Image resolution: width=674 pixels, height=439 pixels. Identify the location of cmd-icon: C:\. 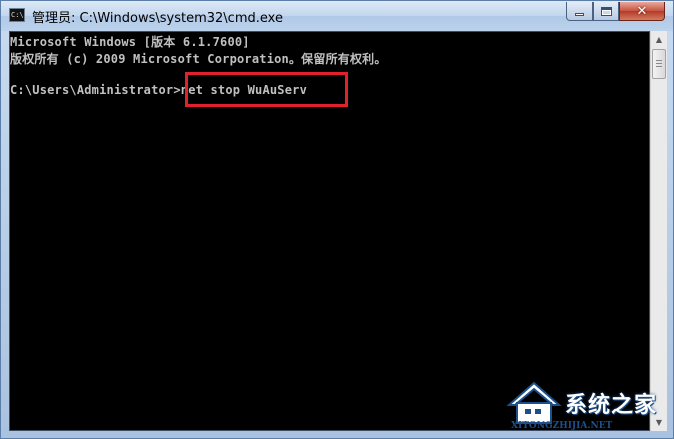
(17, 15).